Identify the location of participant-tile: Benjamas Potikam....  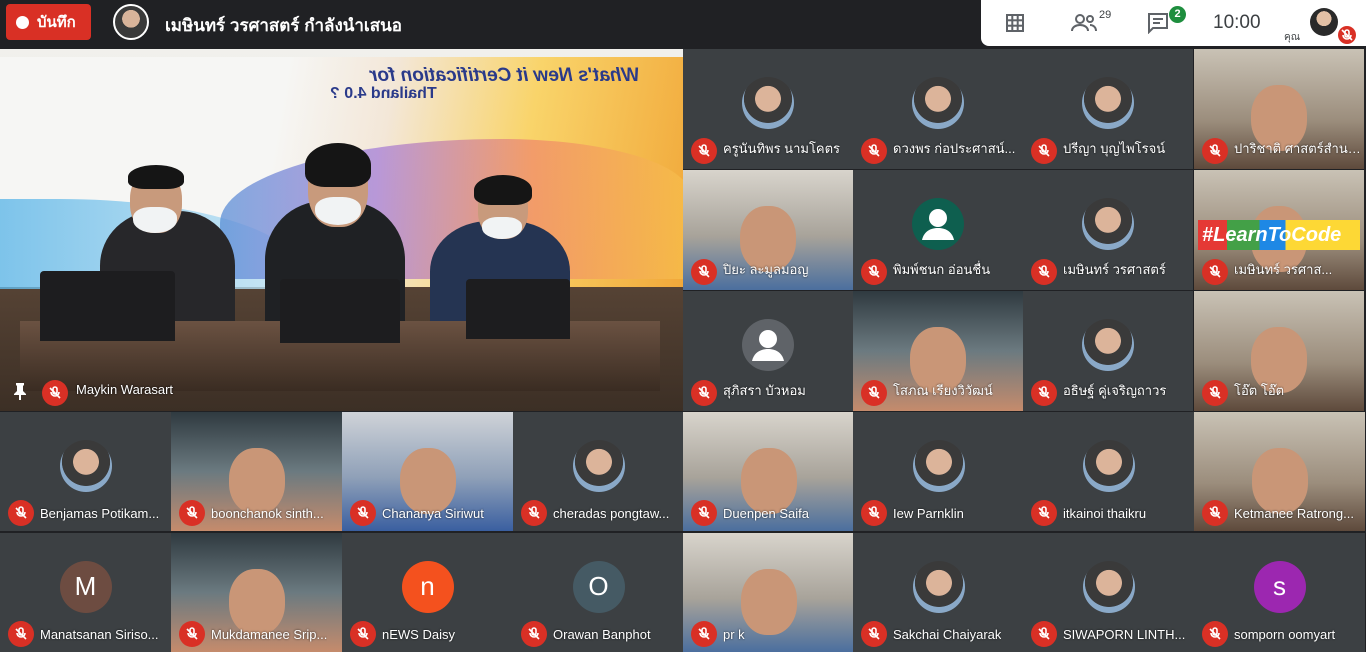
(85, 471).